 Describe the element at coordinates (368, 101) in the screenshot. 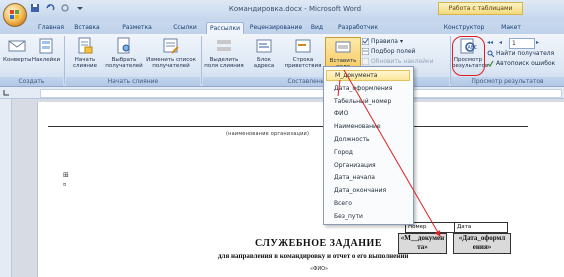

I see `merge-field-option: Табельный_номер` at that location.